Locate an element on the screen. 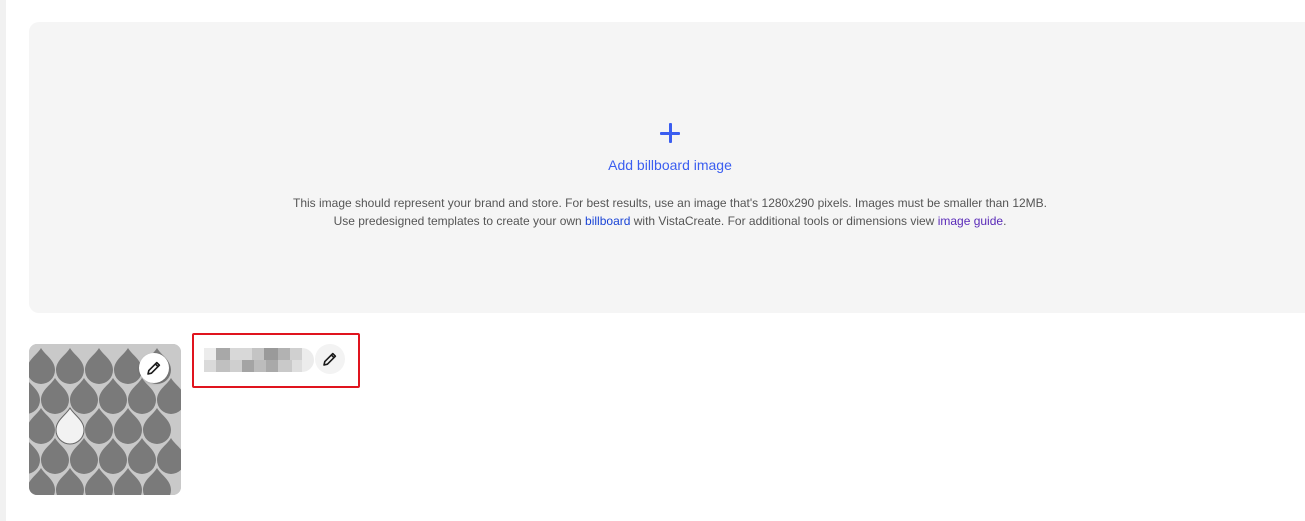 The width and height of the screenshot is (1305, 521). store-name-redacted is located at coordinates (259, 360).